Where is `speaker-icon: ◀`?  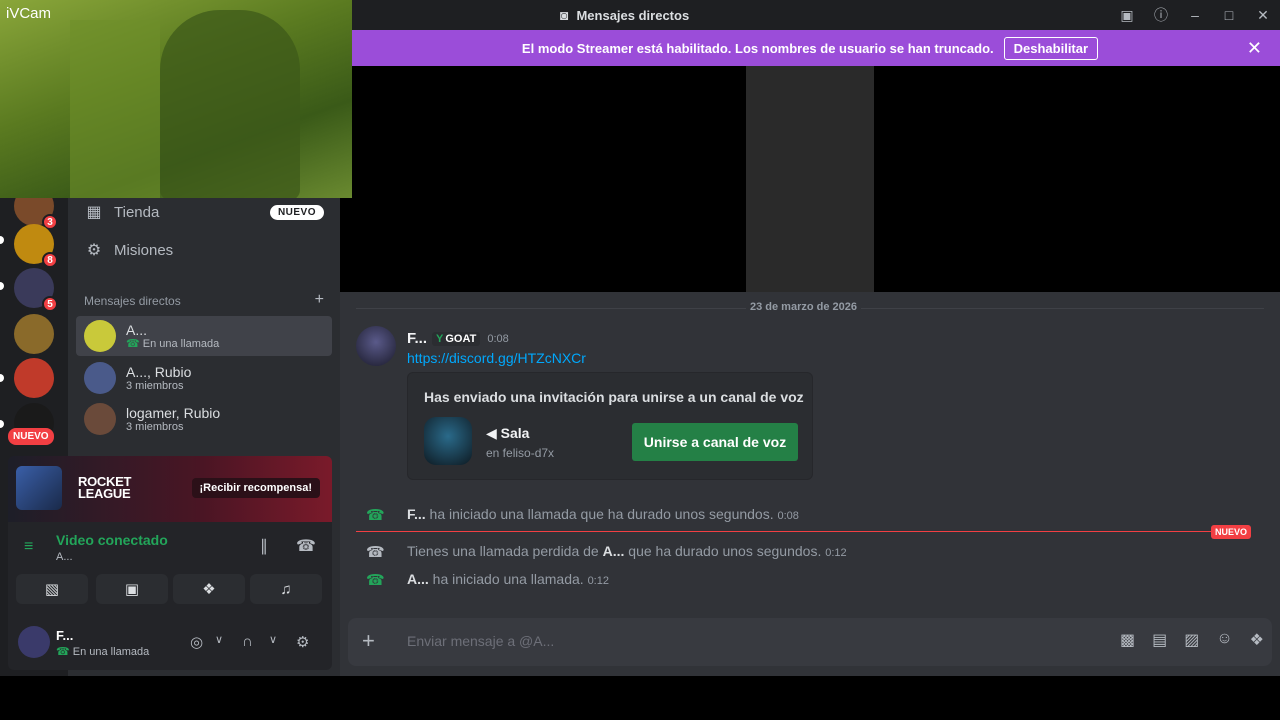
speaker-icon: ◀ is located at coordinates (491, 433).